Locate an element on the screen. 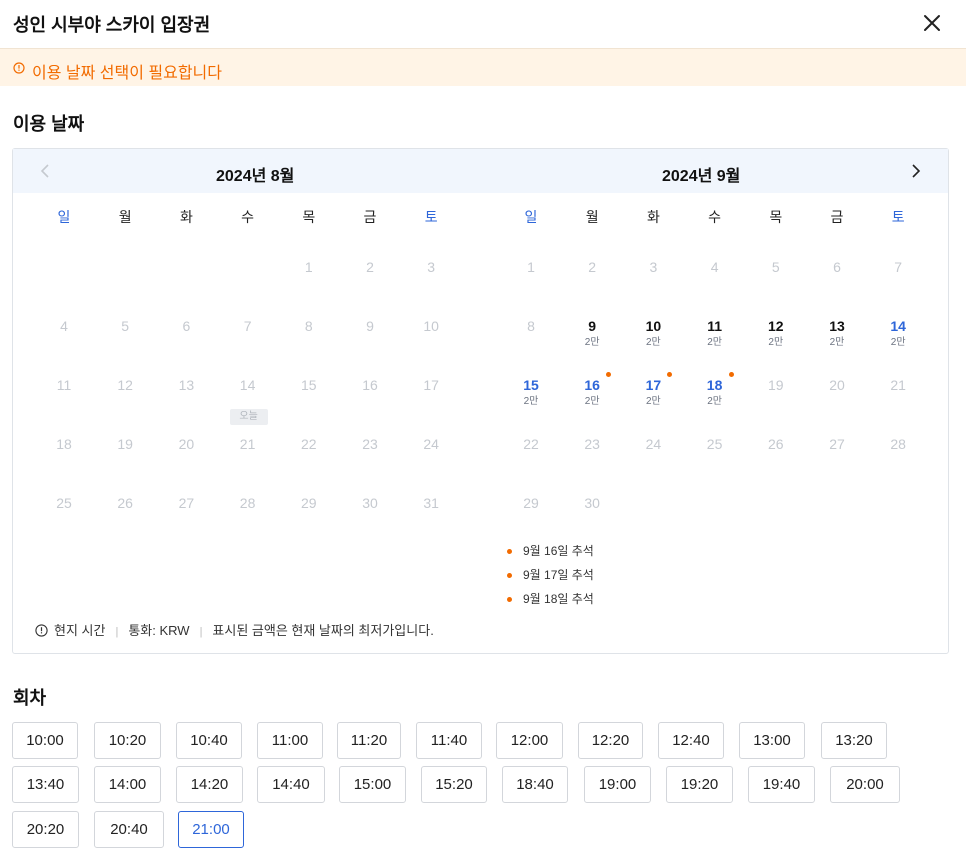 The image size is (966, 859). calendar-day-available: 12 2만 is located at coordinates (776, 342).